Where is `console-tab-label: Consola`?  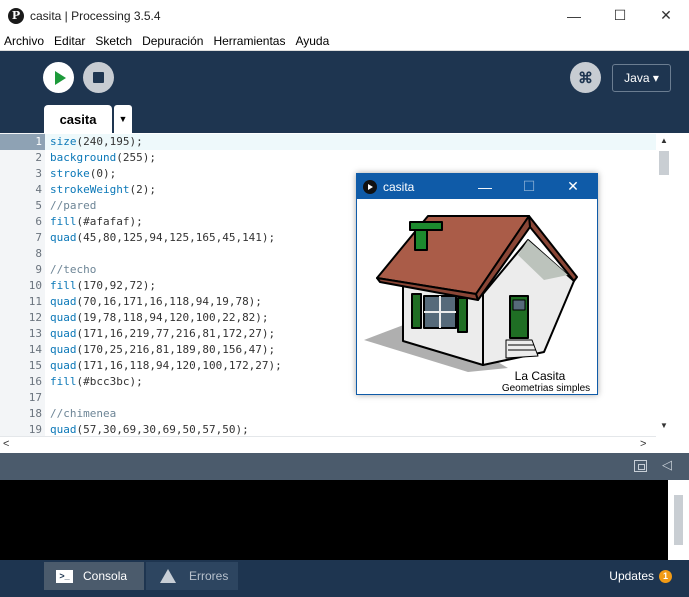 console-tab-label: Consola is located at coordinates (105, 576).